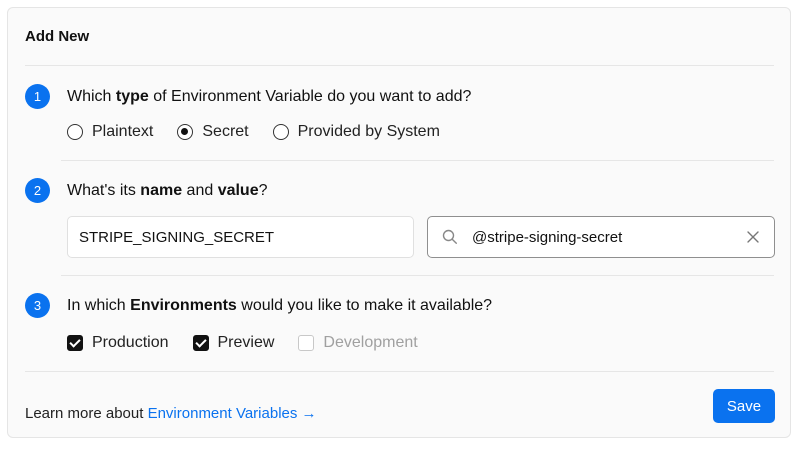 Image resolution: width=800 pixels, height=449 pixels. What do you see at coordinates (265, 132) in the screenshot?
I see `variable-type-options: Plaintext Secret Provided by System` at bounding box center [265, 132].